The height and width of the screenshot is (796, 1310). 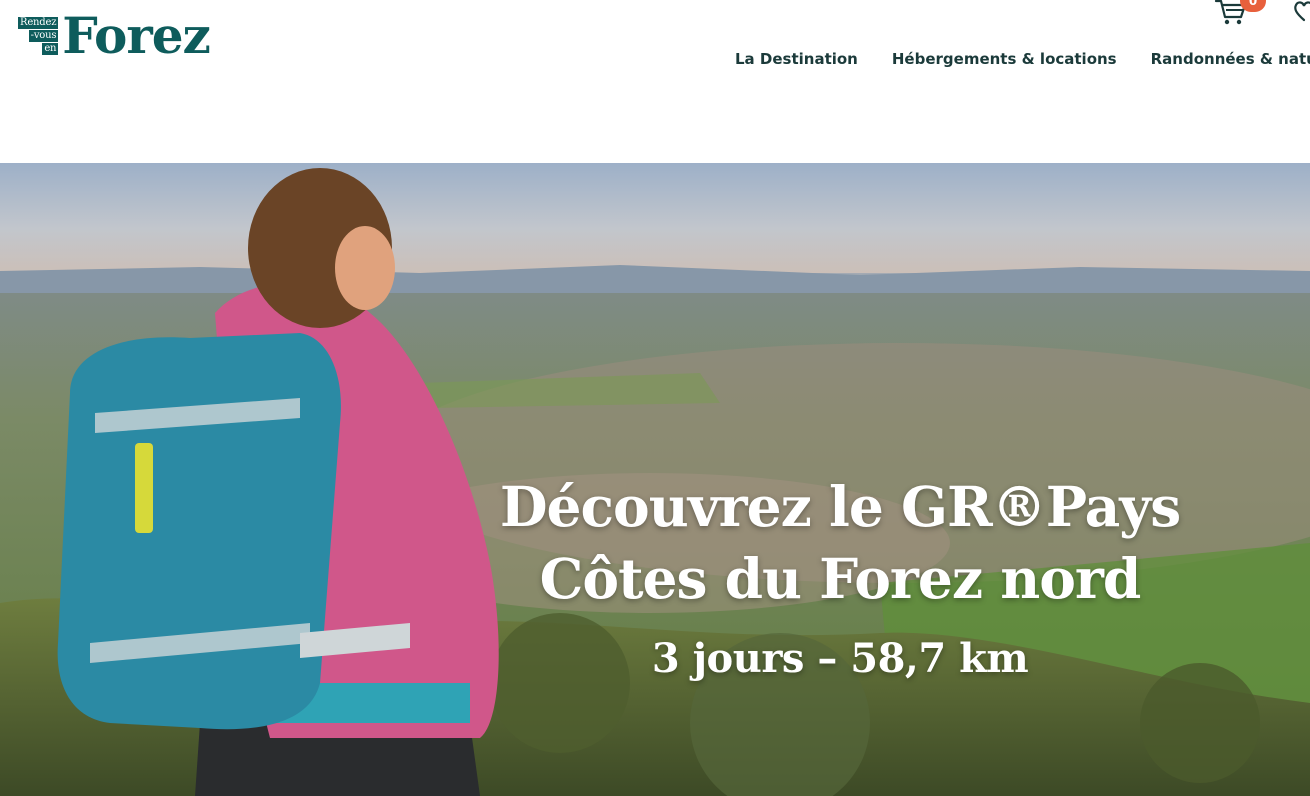 I want to click on nav-item-hebergements: Hébergements & locations, so click(x=1004, y=59).